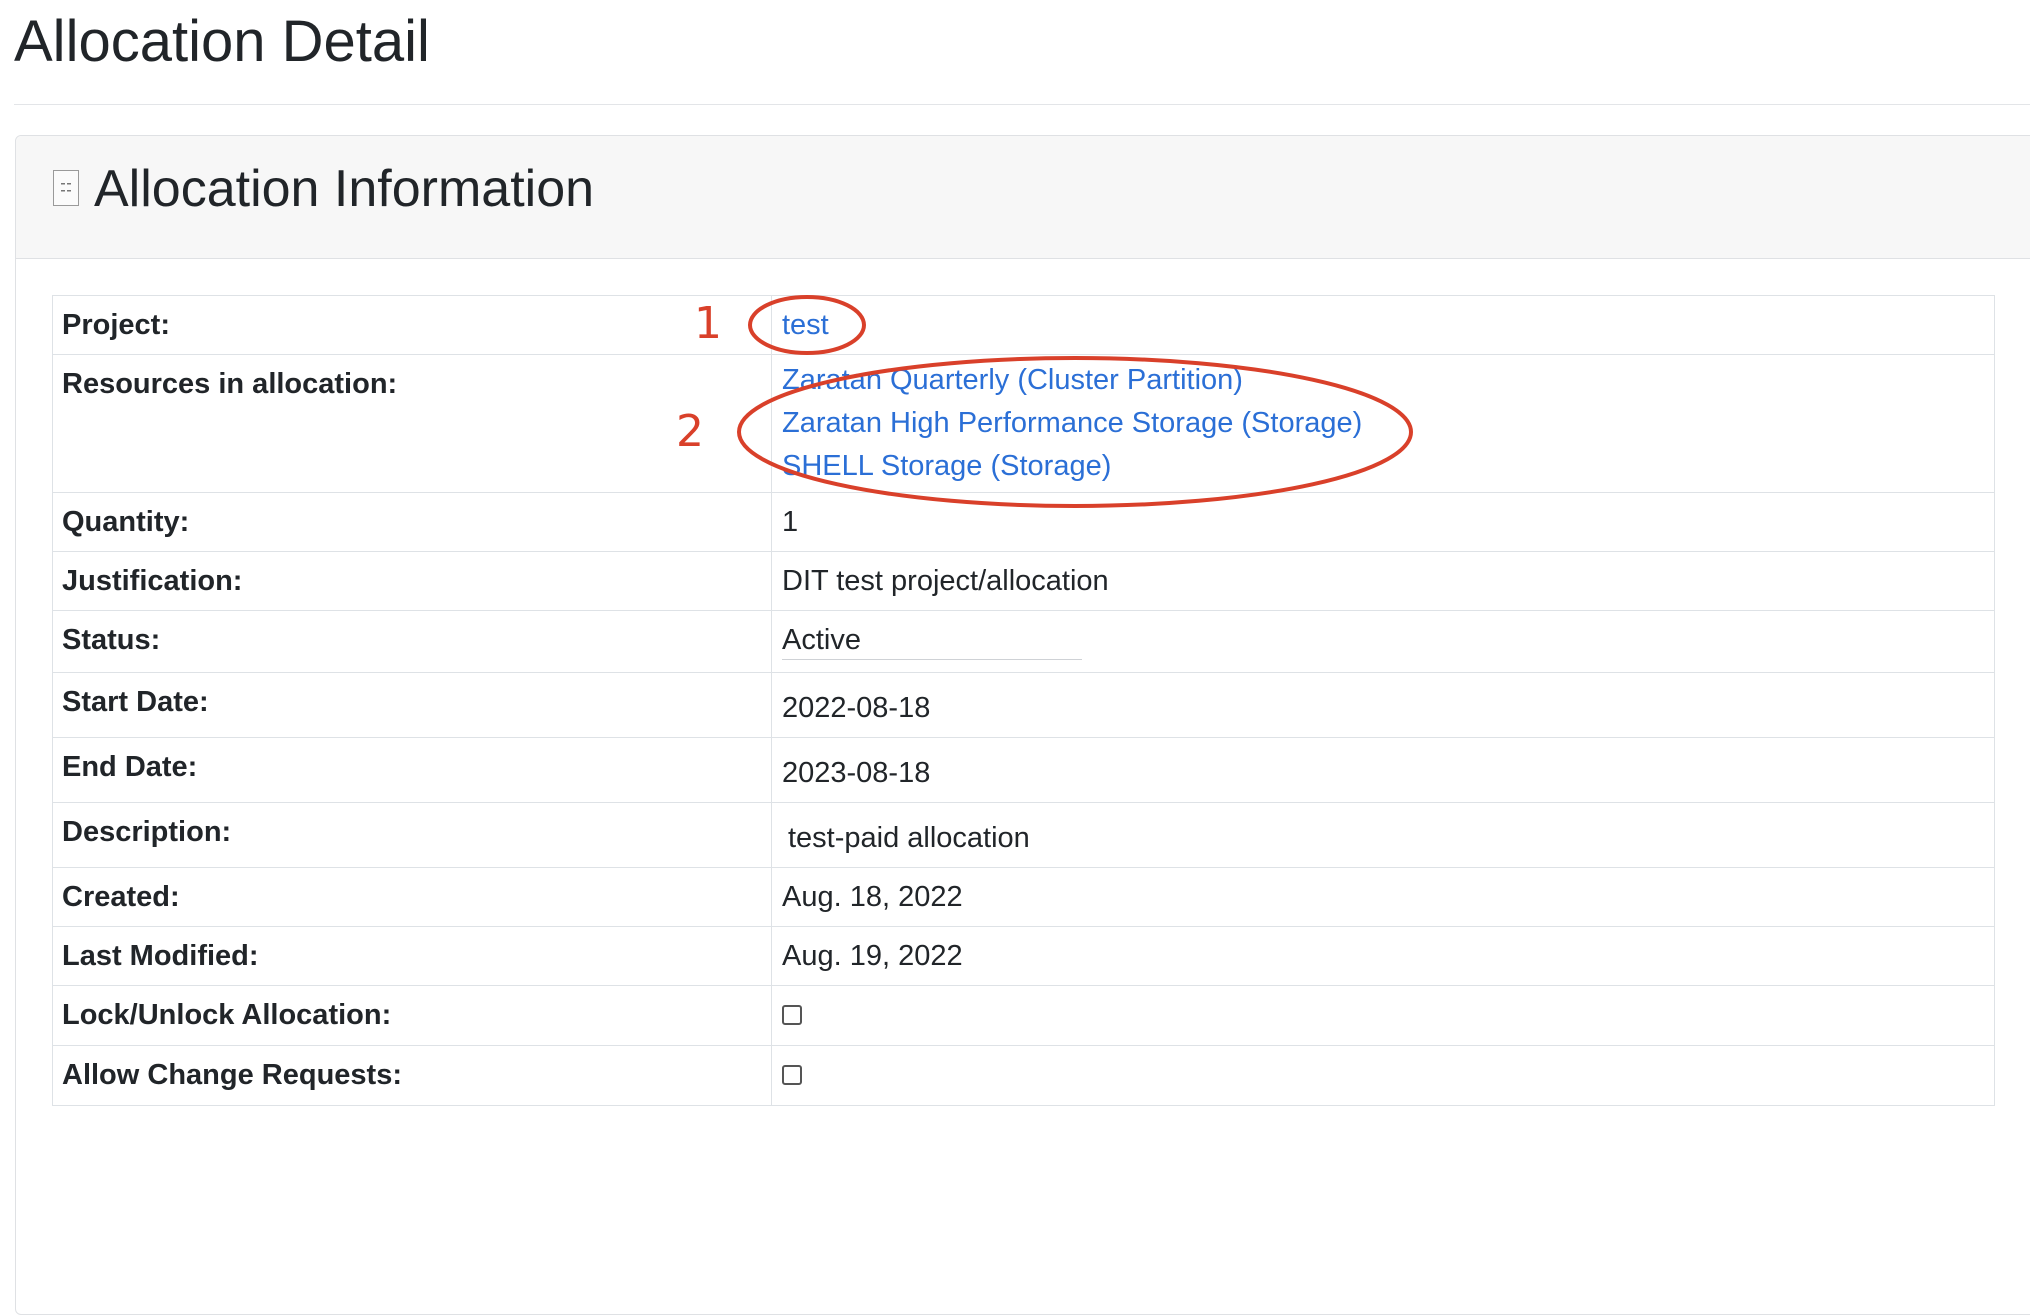  What do you see at coordinates (708, 323) in the screenshot?
I see `annotation-marker-1: 1` at bounding box center [708, 323].